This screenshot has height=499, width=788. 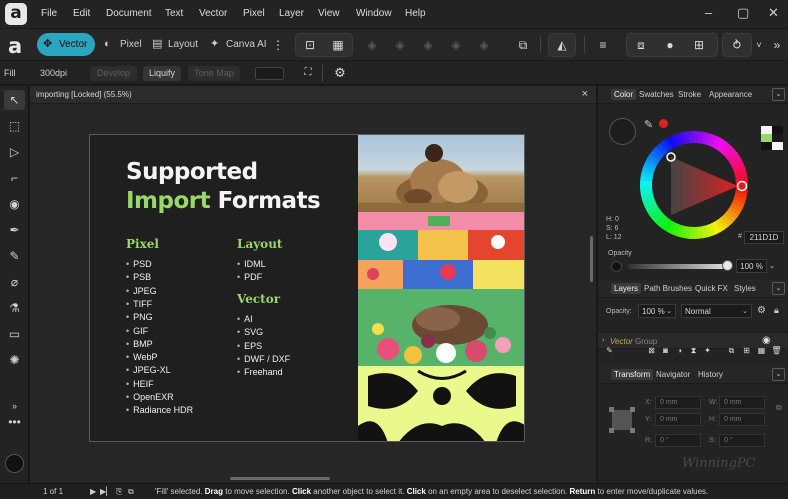 What do you see at coordinates (14, 100) in the screenshot?
I see `move-tool-icon: ↖` at bounding box center [14, 100].